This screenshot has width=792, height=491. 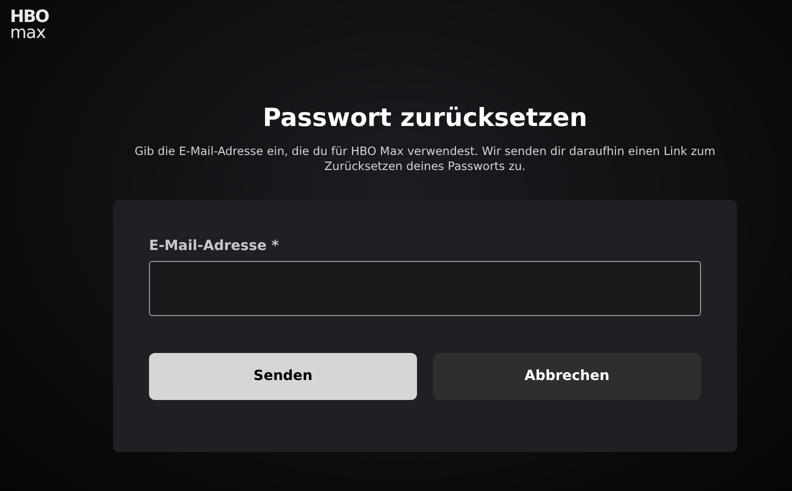 What do you see at coordinates (214, 246) in the screenshot?
I see `field-label: E-Mail-Adresse *` at bounding box center [214, 246].